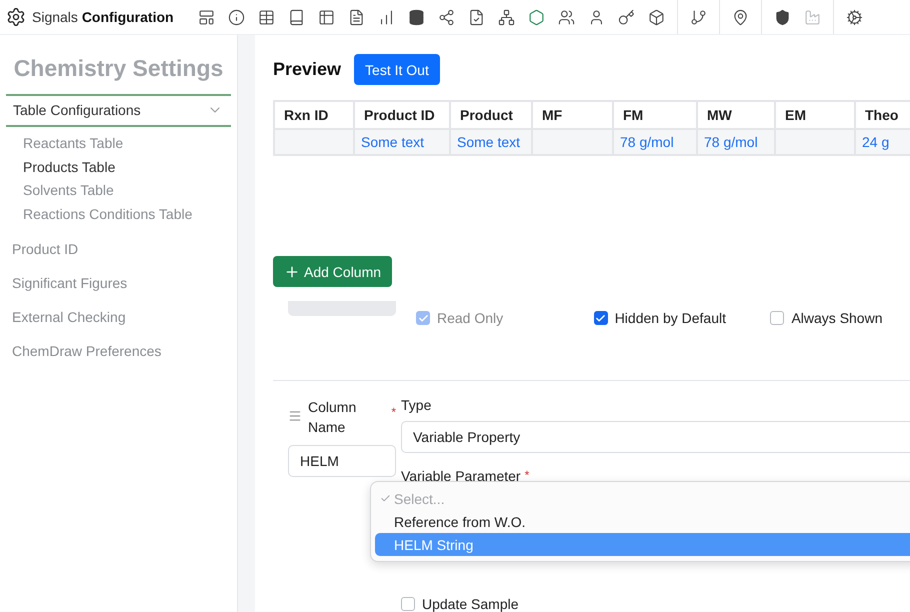 Image resolution: width=910 pixels, height=612 pixels. Describe the element at coordinates (656, 17) in the screenshot. I see `cube-icon` at that location.